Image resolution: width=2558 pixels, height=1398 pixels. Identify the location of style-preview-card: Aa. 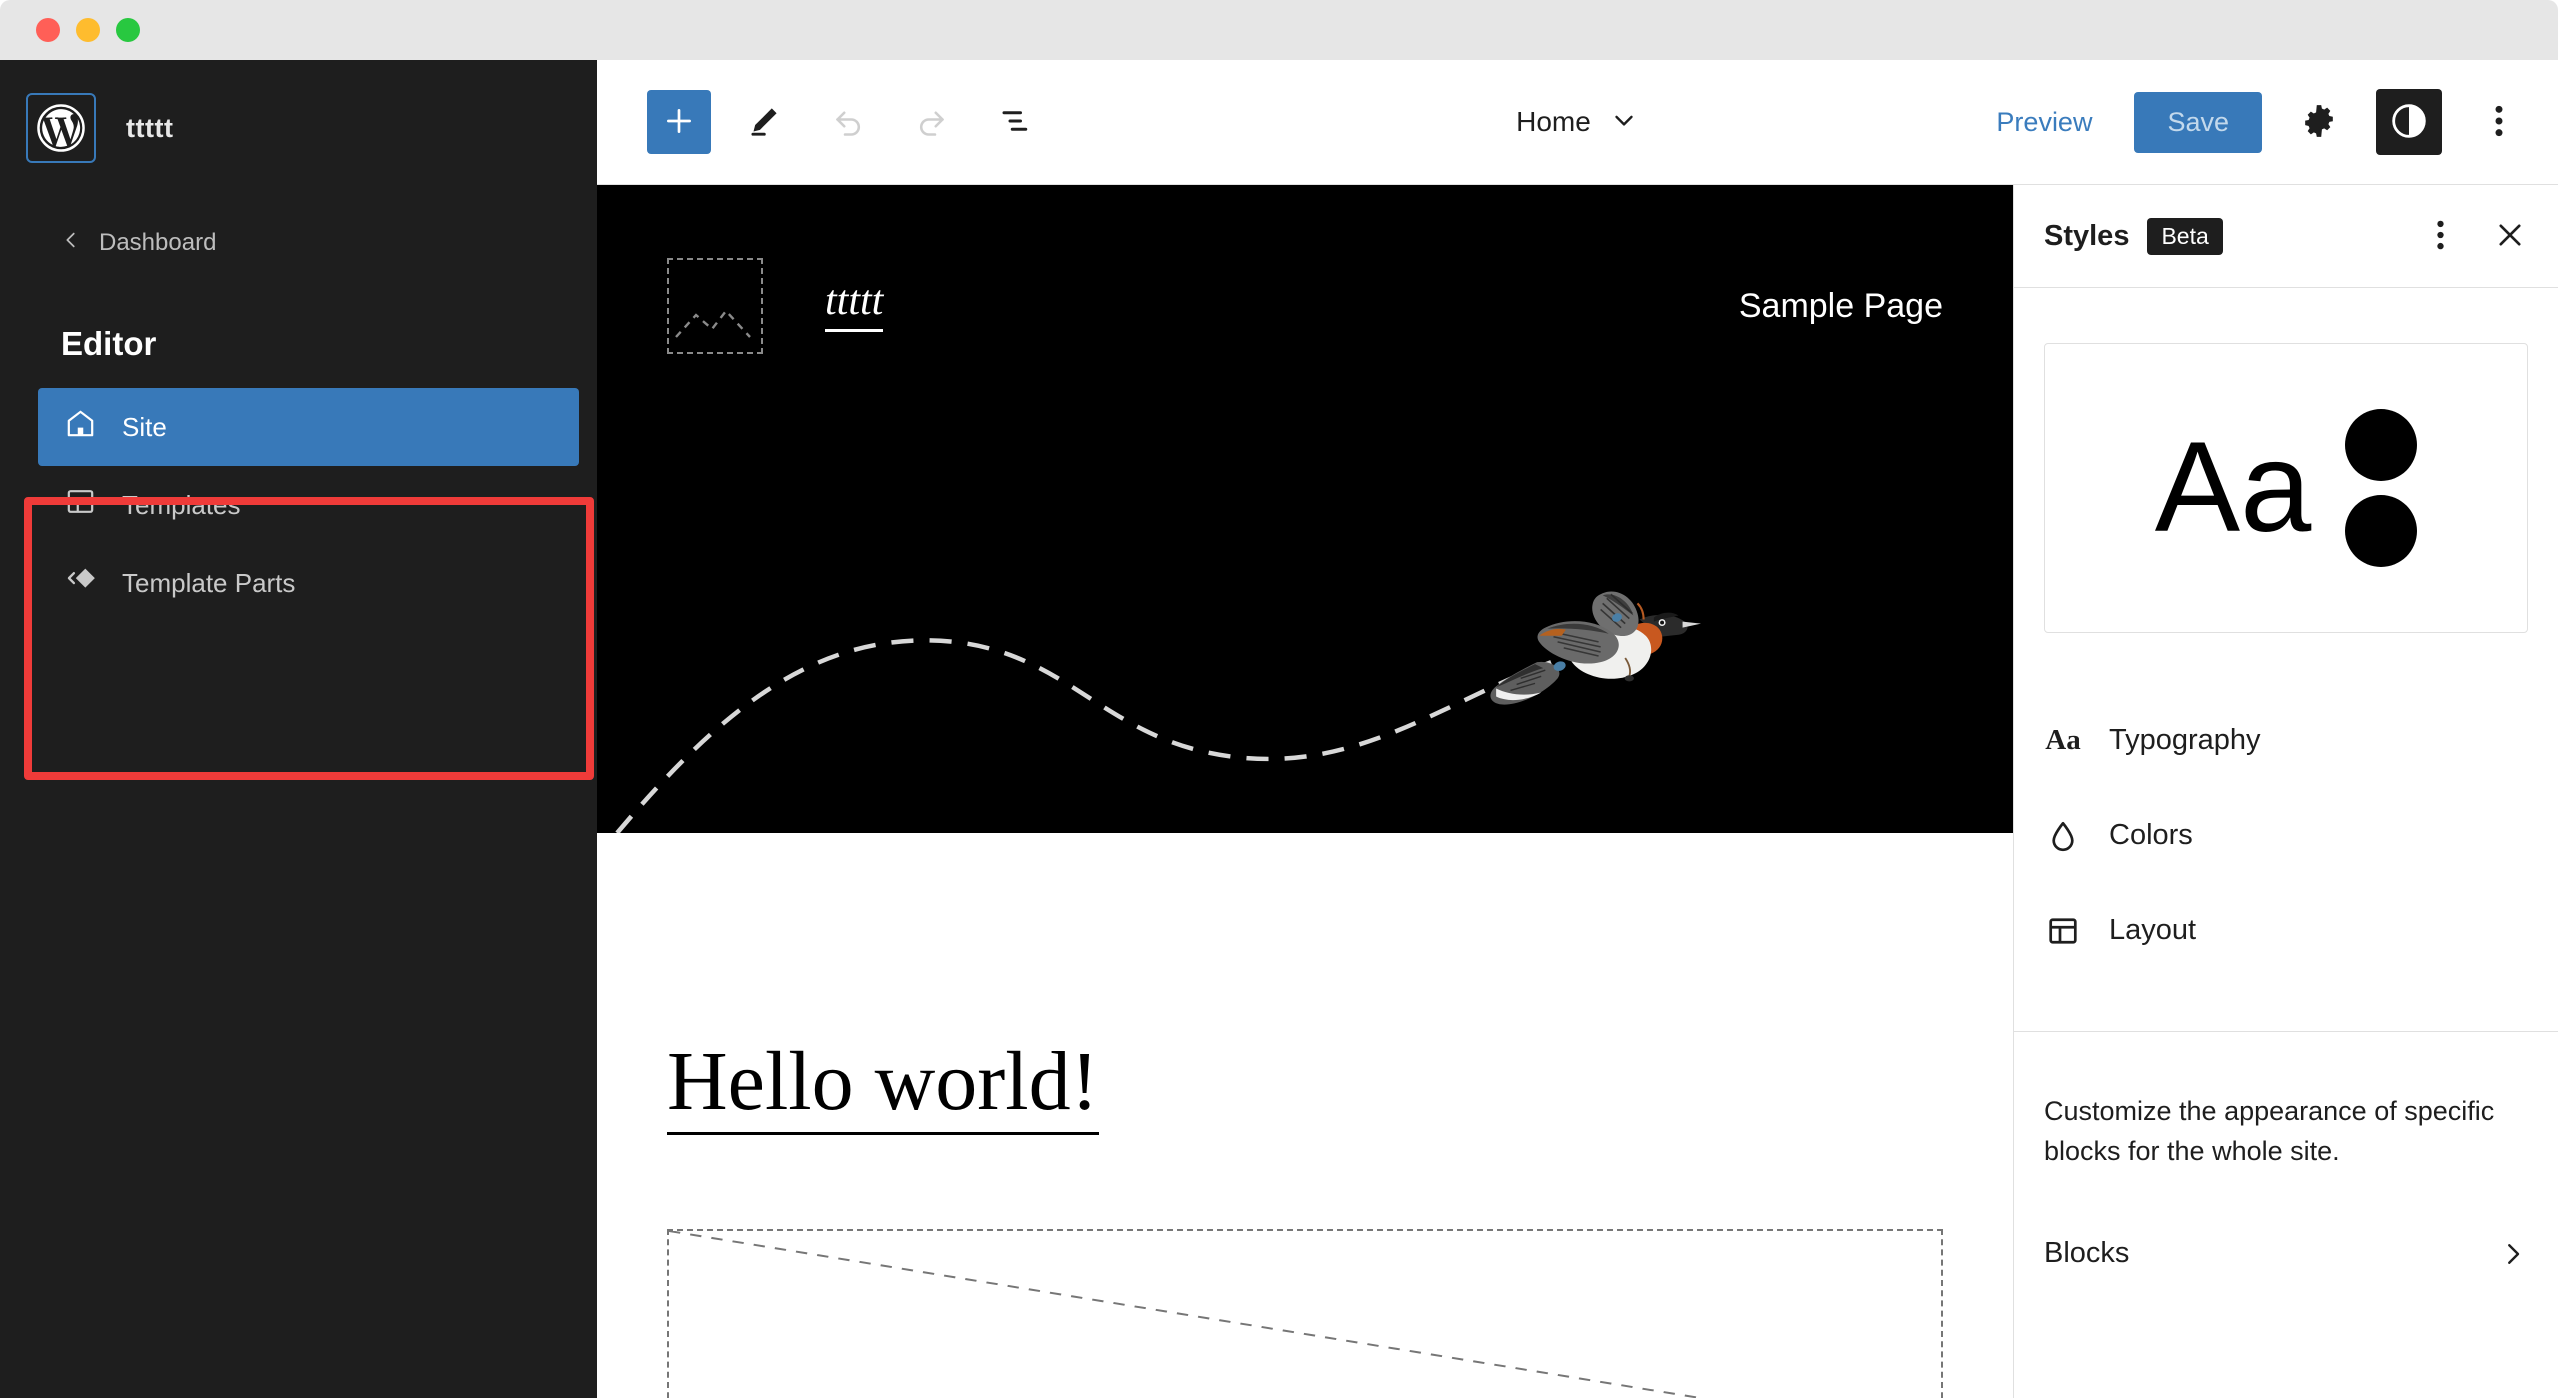
(2286, 488).